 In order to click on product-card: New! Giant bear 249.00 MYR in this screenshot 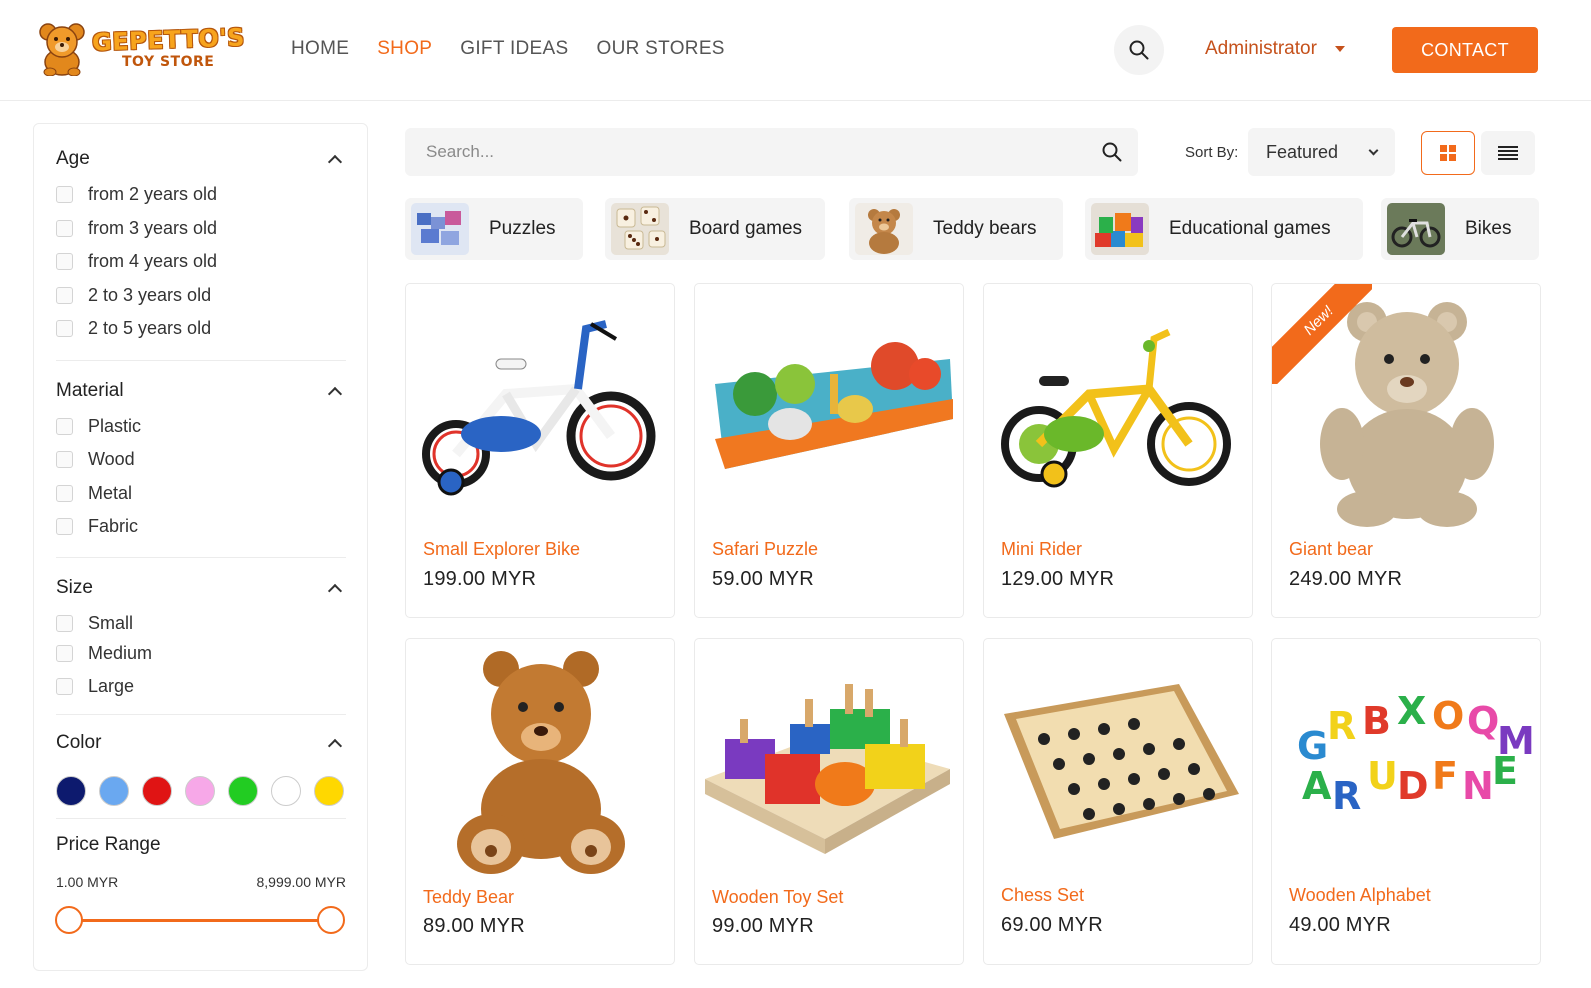, I will do `click(1406, 450)`.